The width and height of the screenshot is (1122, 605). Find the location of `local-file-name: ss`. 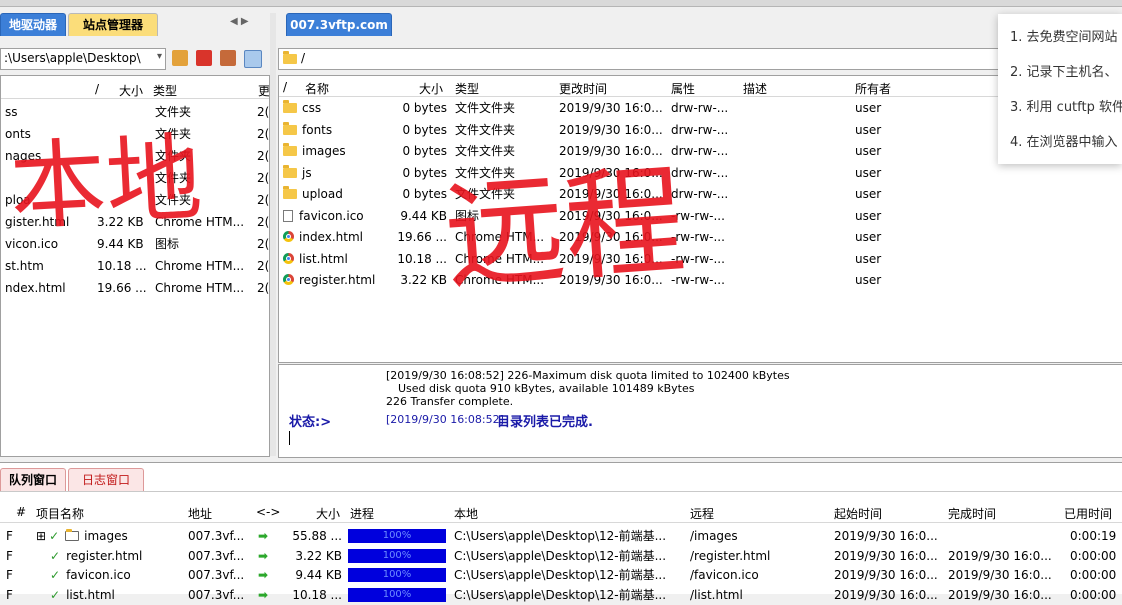

local-file-name: ss is located at coordinates (11, 112).